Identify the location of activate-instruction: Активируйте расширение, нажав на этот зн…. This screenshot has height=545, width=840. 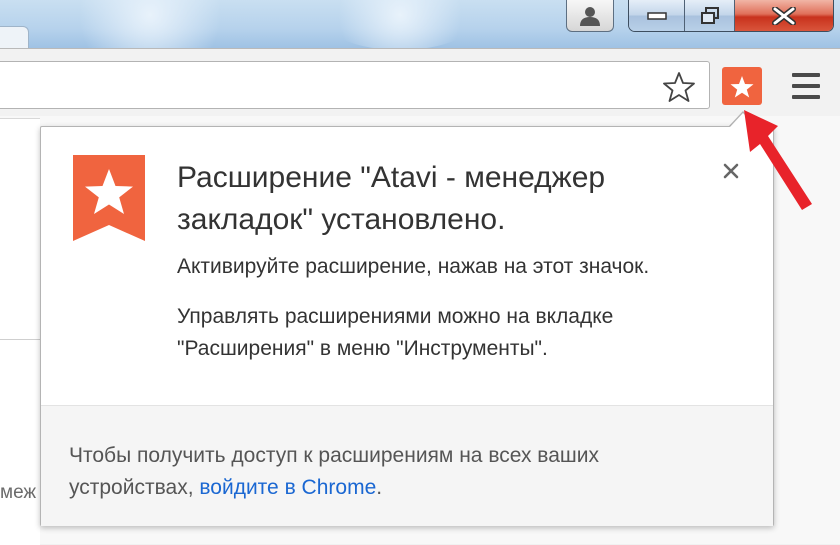
(413, 266).